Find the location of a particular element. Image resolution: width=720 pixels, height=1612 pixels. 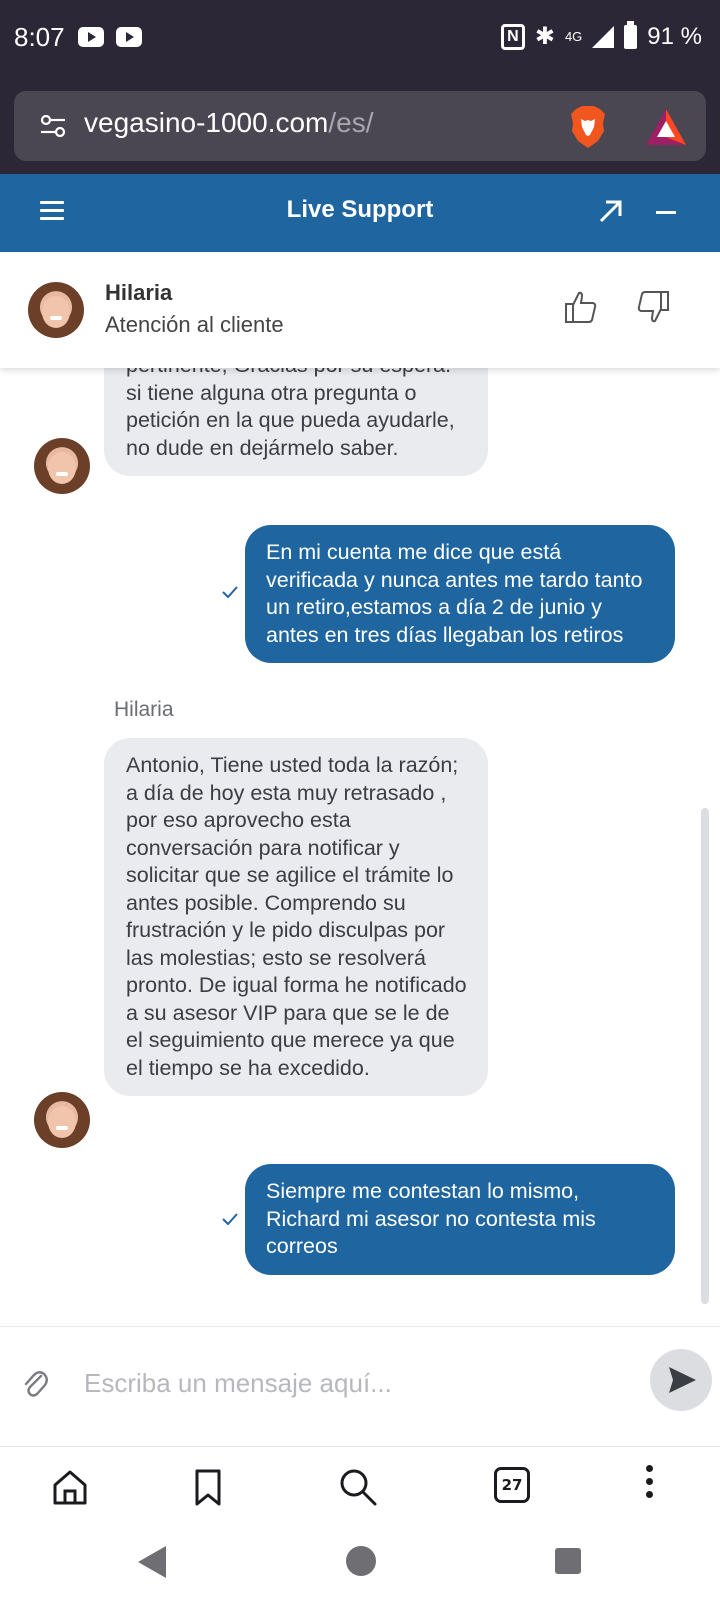

send-button is located at coordinates (681, 1380).